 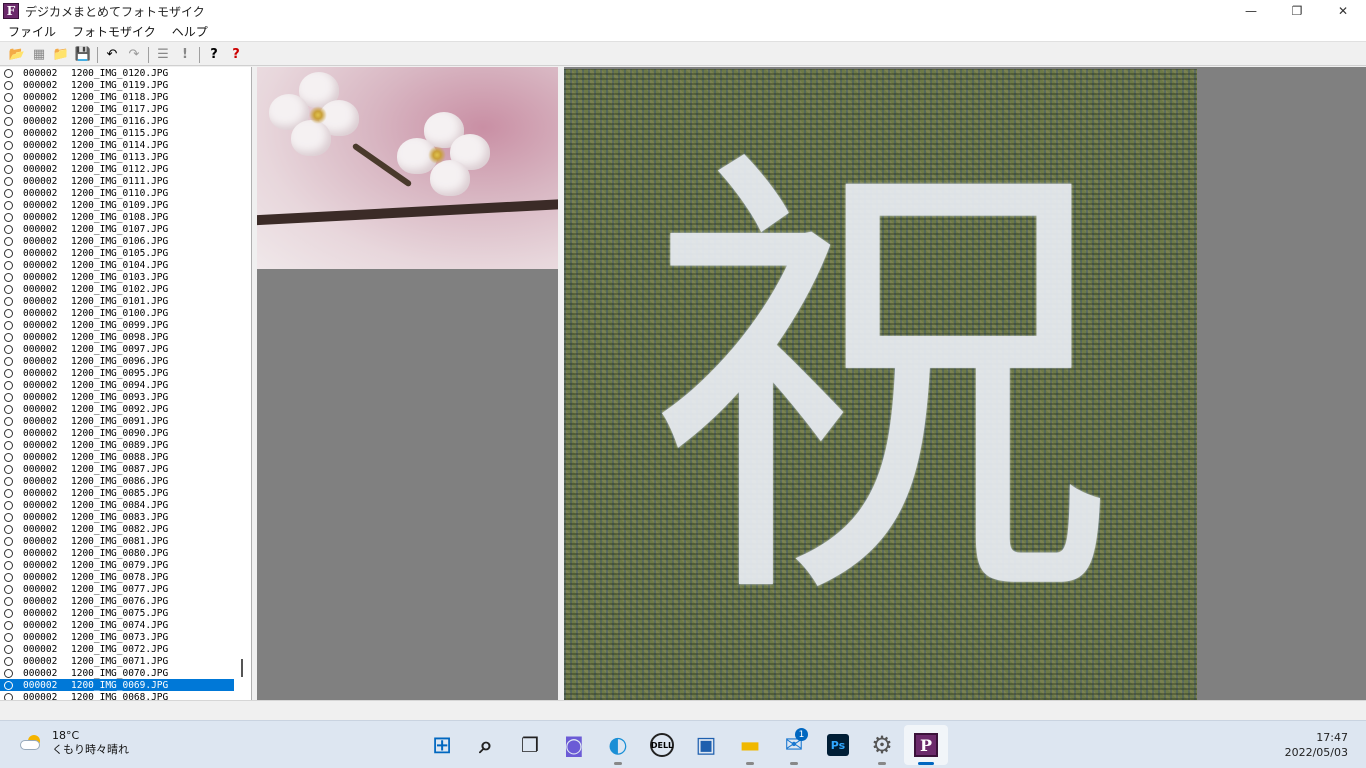 I want to click on file-list-item: 000002 1200_IMG_0114.JPG, so click(x=125, y=145).